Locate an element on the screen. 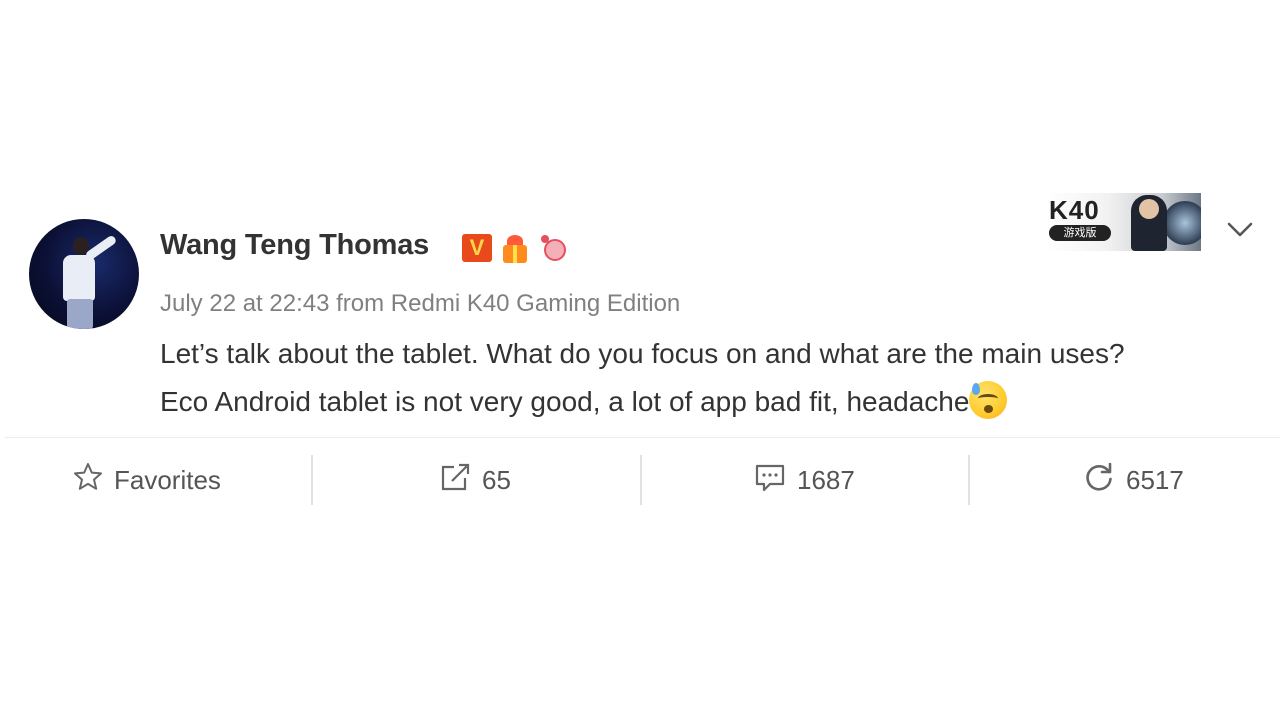 This screenshot has height=720, width=1280. author-name: Wang Teng Thomas is located at coordinates (294, 245).